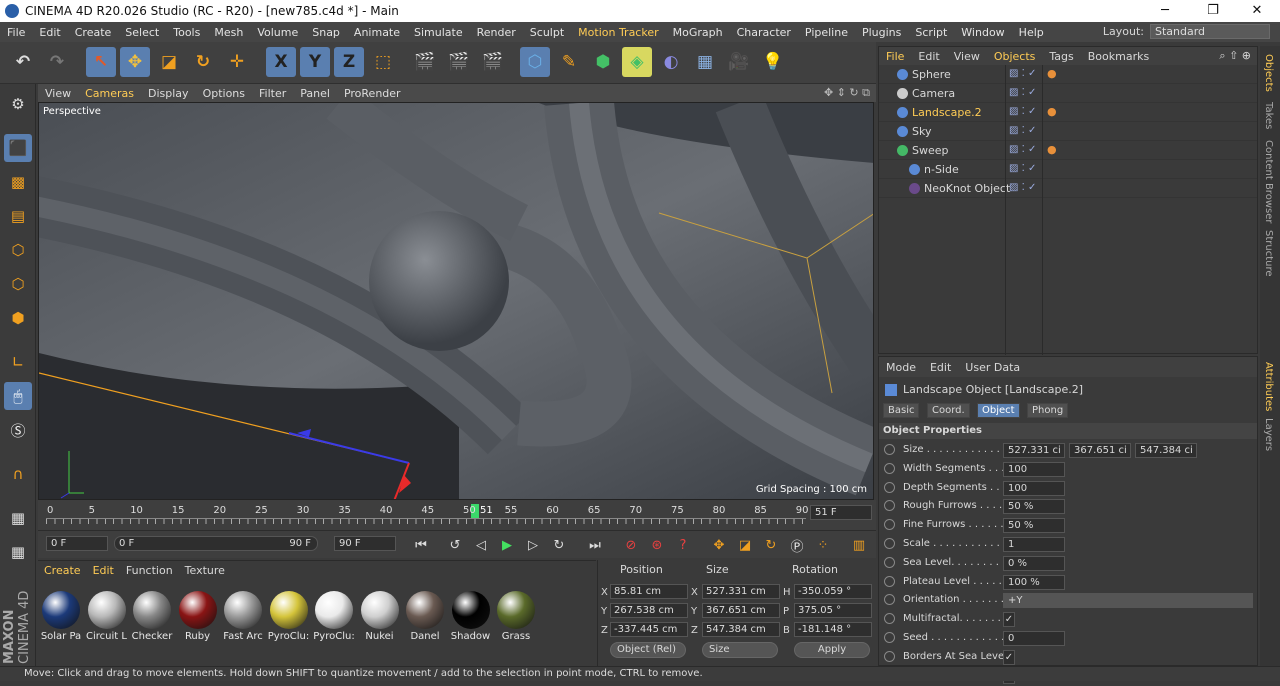  I want to click on object-name: Camera, so click(933, 93).